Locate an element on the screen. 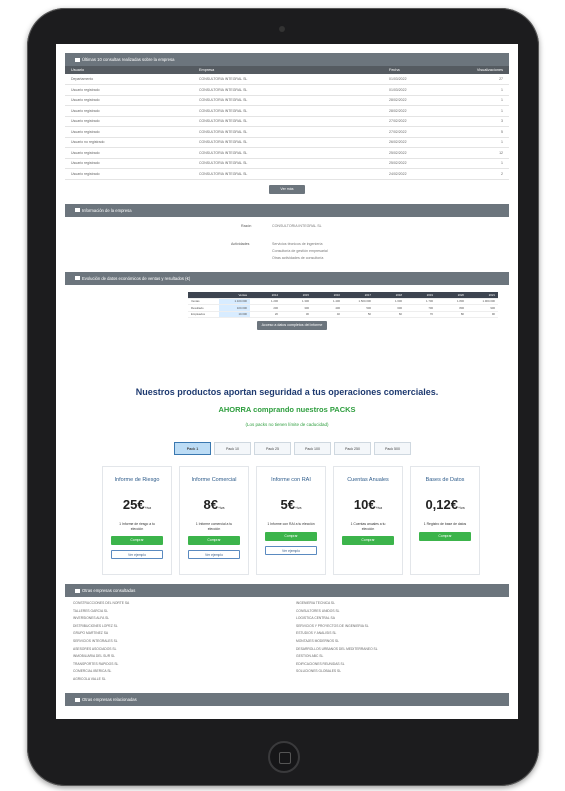 Image resolution: width=565 pixels, height=791 pixels. company-link: INVERSIONES ALFA SL is located at coordinates (101, 619).